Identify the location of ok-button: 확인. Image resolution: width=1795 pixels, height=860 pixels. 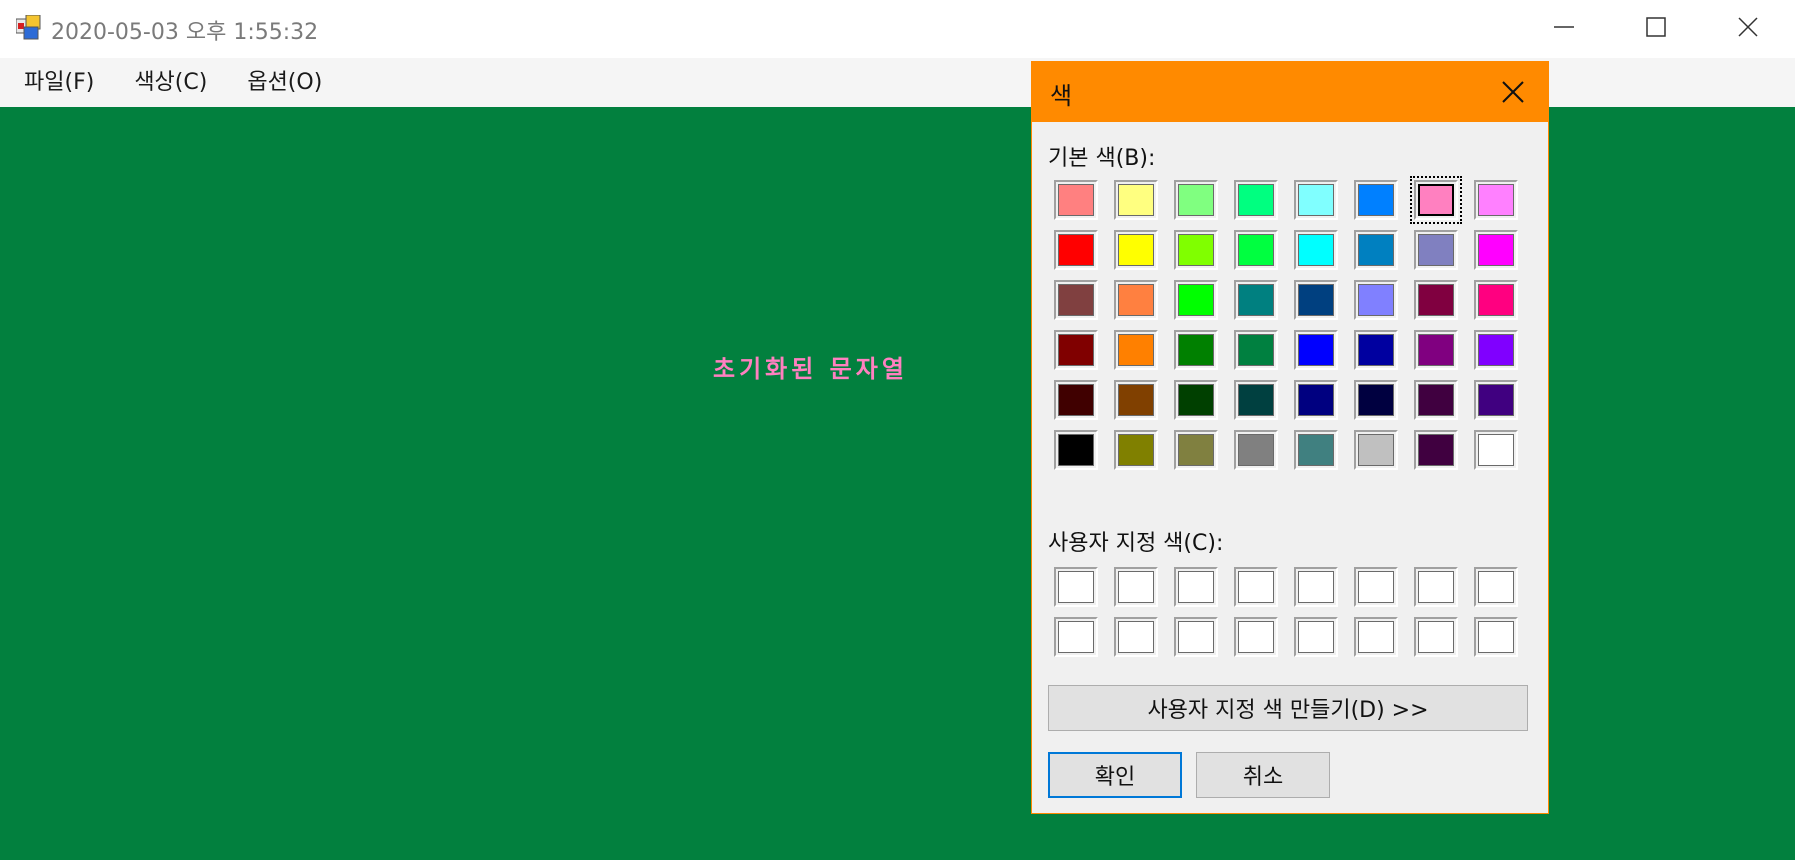
(1115, 775).